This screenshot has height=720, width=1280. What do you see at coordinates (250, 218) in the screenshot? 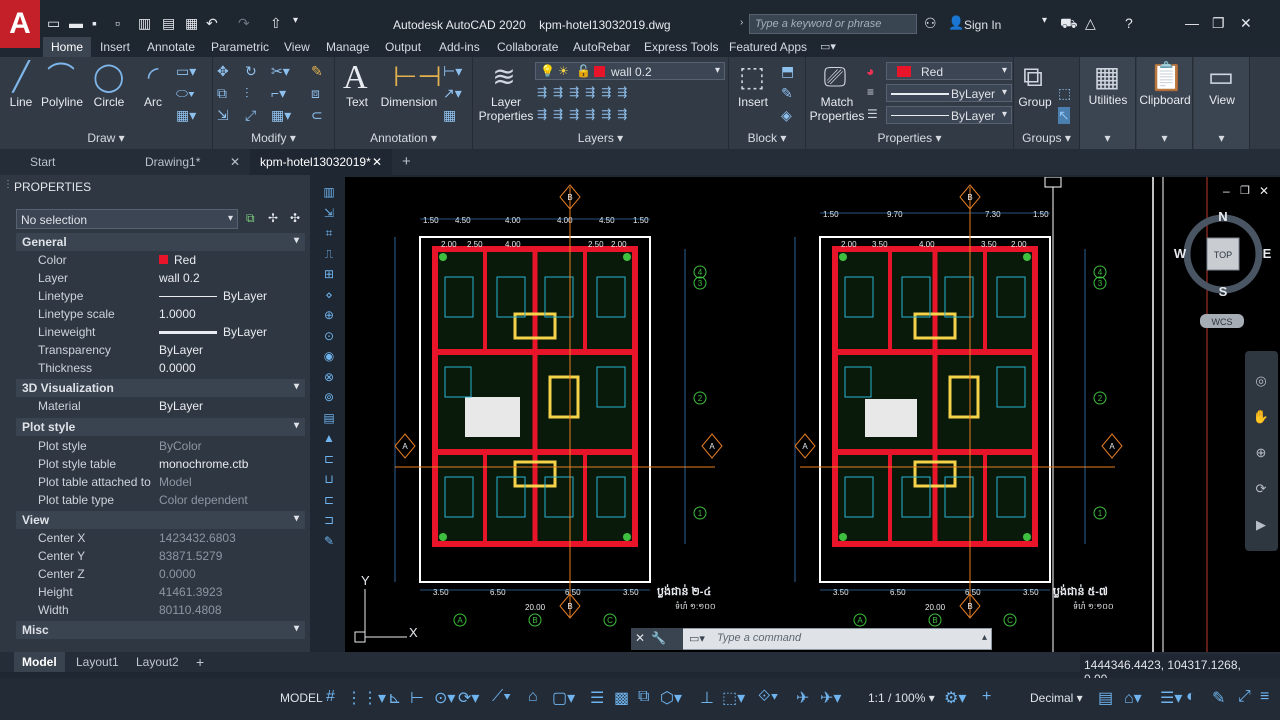
I see `quick-select-icon: ⧉` at bounding box center [250, 218].